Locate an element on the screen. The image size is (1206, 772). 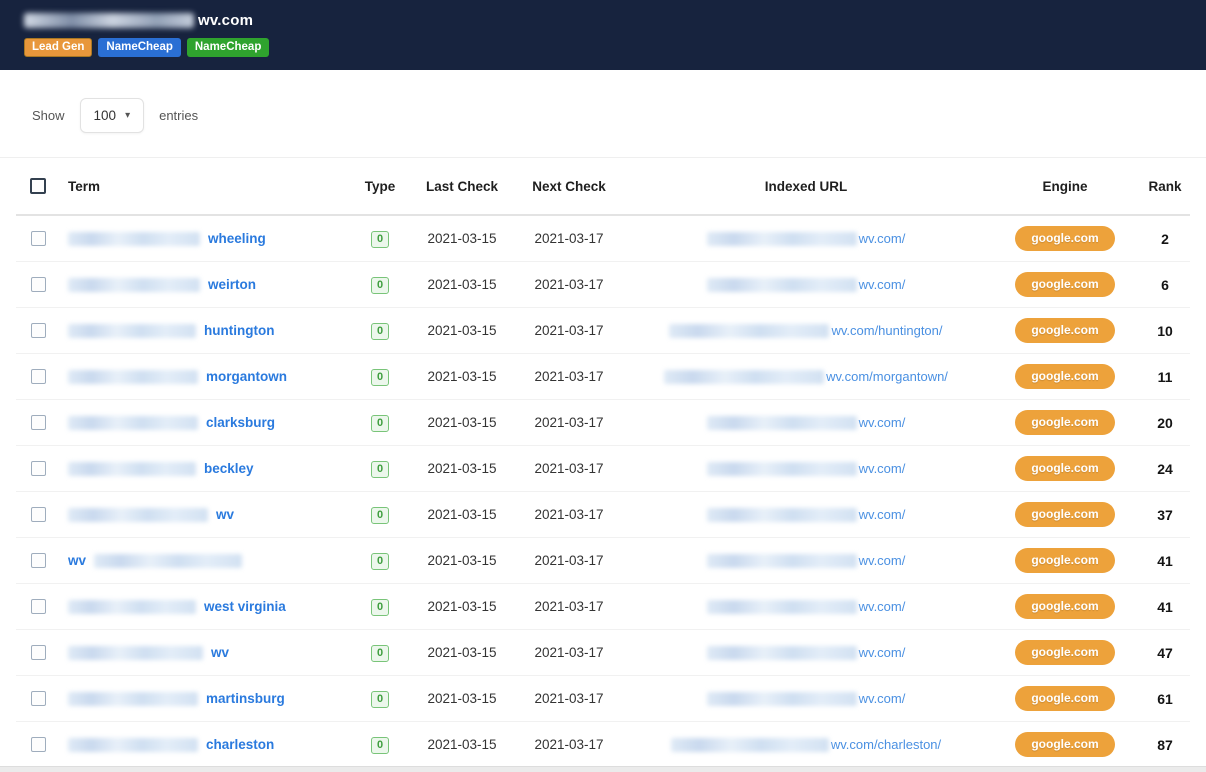
show-label: Show is located at coordinates (48, 115).